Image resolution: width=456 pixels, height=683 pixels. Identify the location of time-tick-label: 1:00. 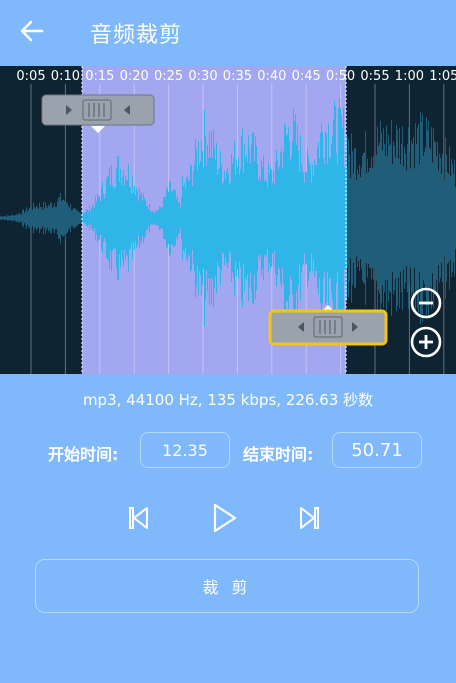
(409, 76).